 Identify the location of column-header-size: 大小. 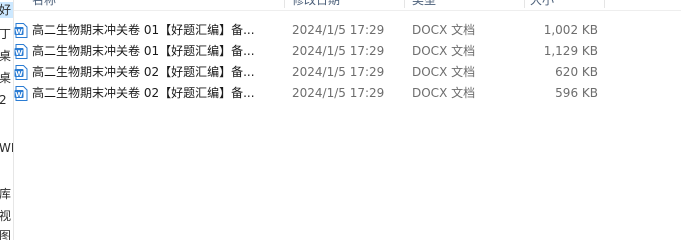
(542, 5).